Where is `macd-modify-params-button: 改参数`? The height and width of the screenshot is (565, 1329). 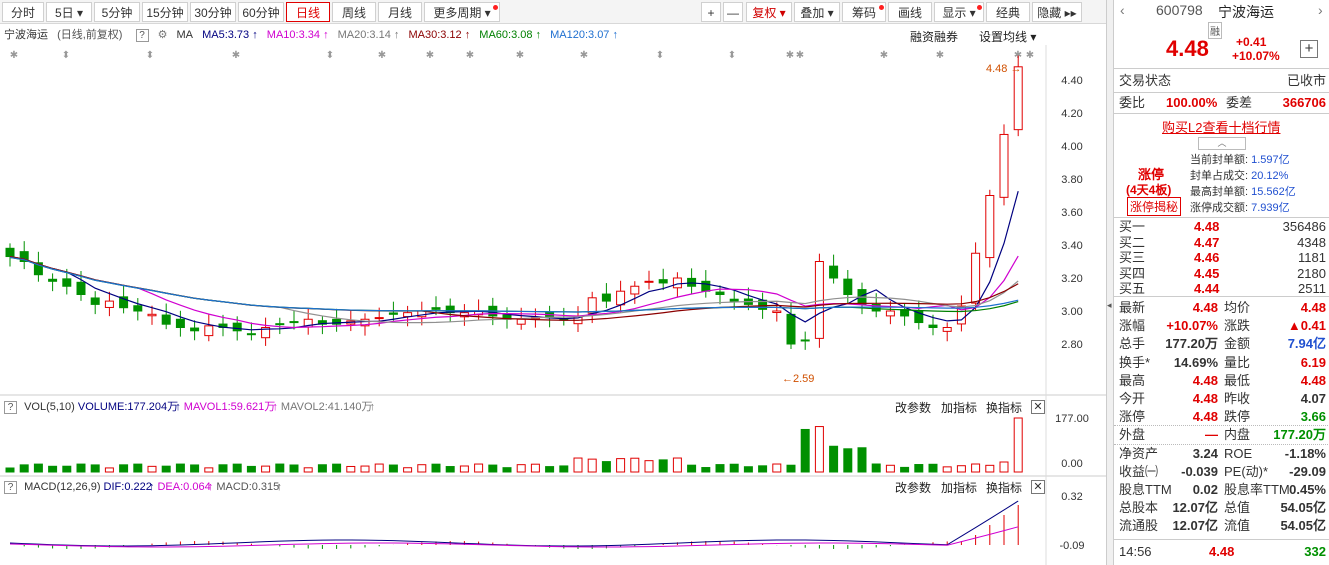 macd-modify-params-button: 改参数 is located at coordinates (913, 487).